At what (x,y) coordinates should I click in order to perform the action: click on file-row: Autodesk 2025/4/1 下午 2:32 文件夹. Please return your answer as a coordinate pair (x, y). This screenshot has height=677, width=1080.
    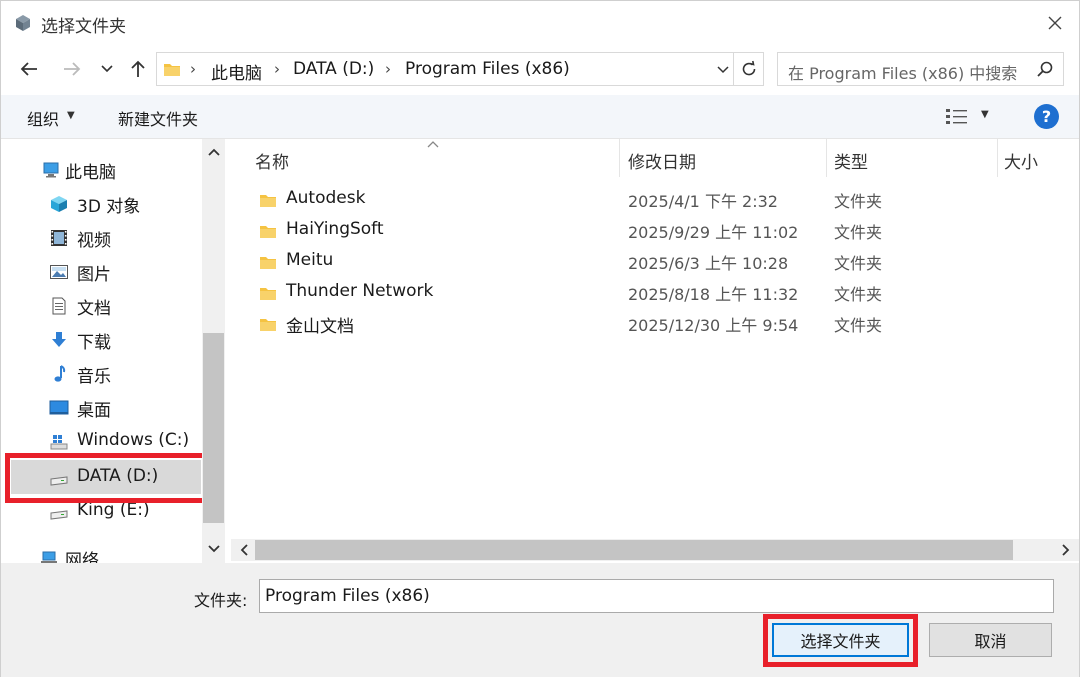
    Looking at the image, I should click on (651, 201).